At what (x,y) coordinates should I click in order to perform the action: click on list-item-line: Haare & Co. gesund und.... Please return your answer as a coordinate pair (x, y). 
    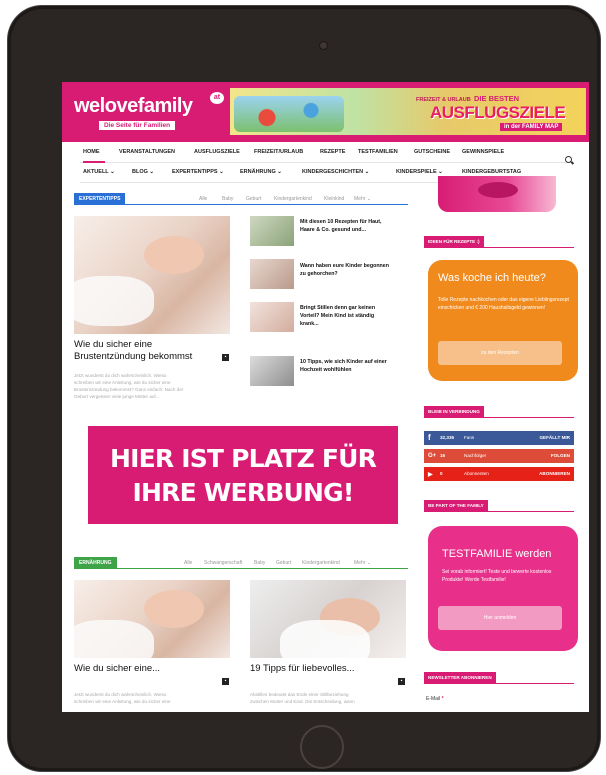
    Looking at the image, I should click on (333, 230).